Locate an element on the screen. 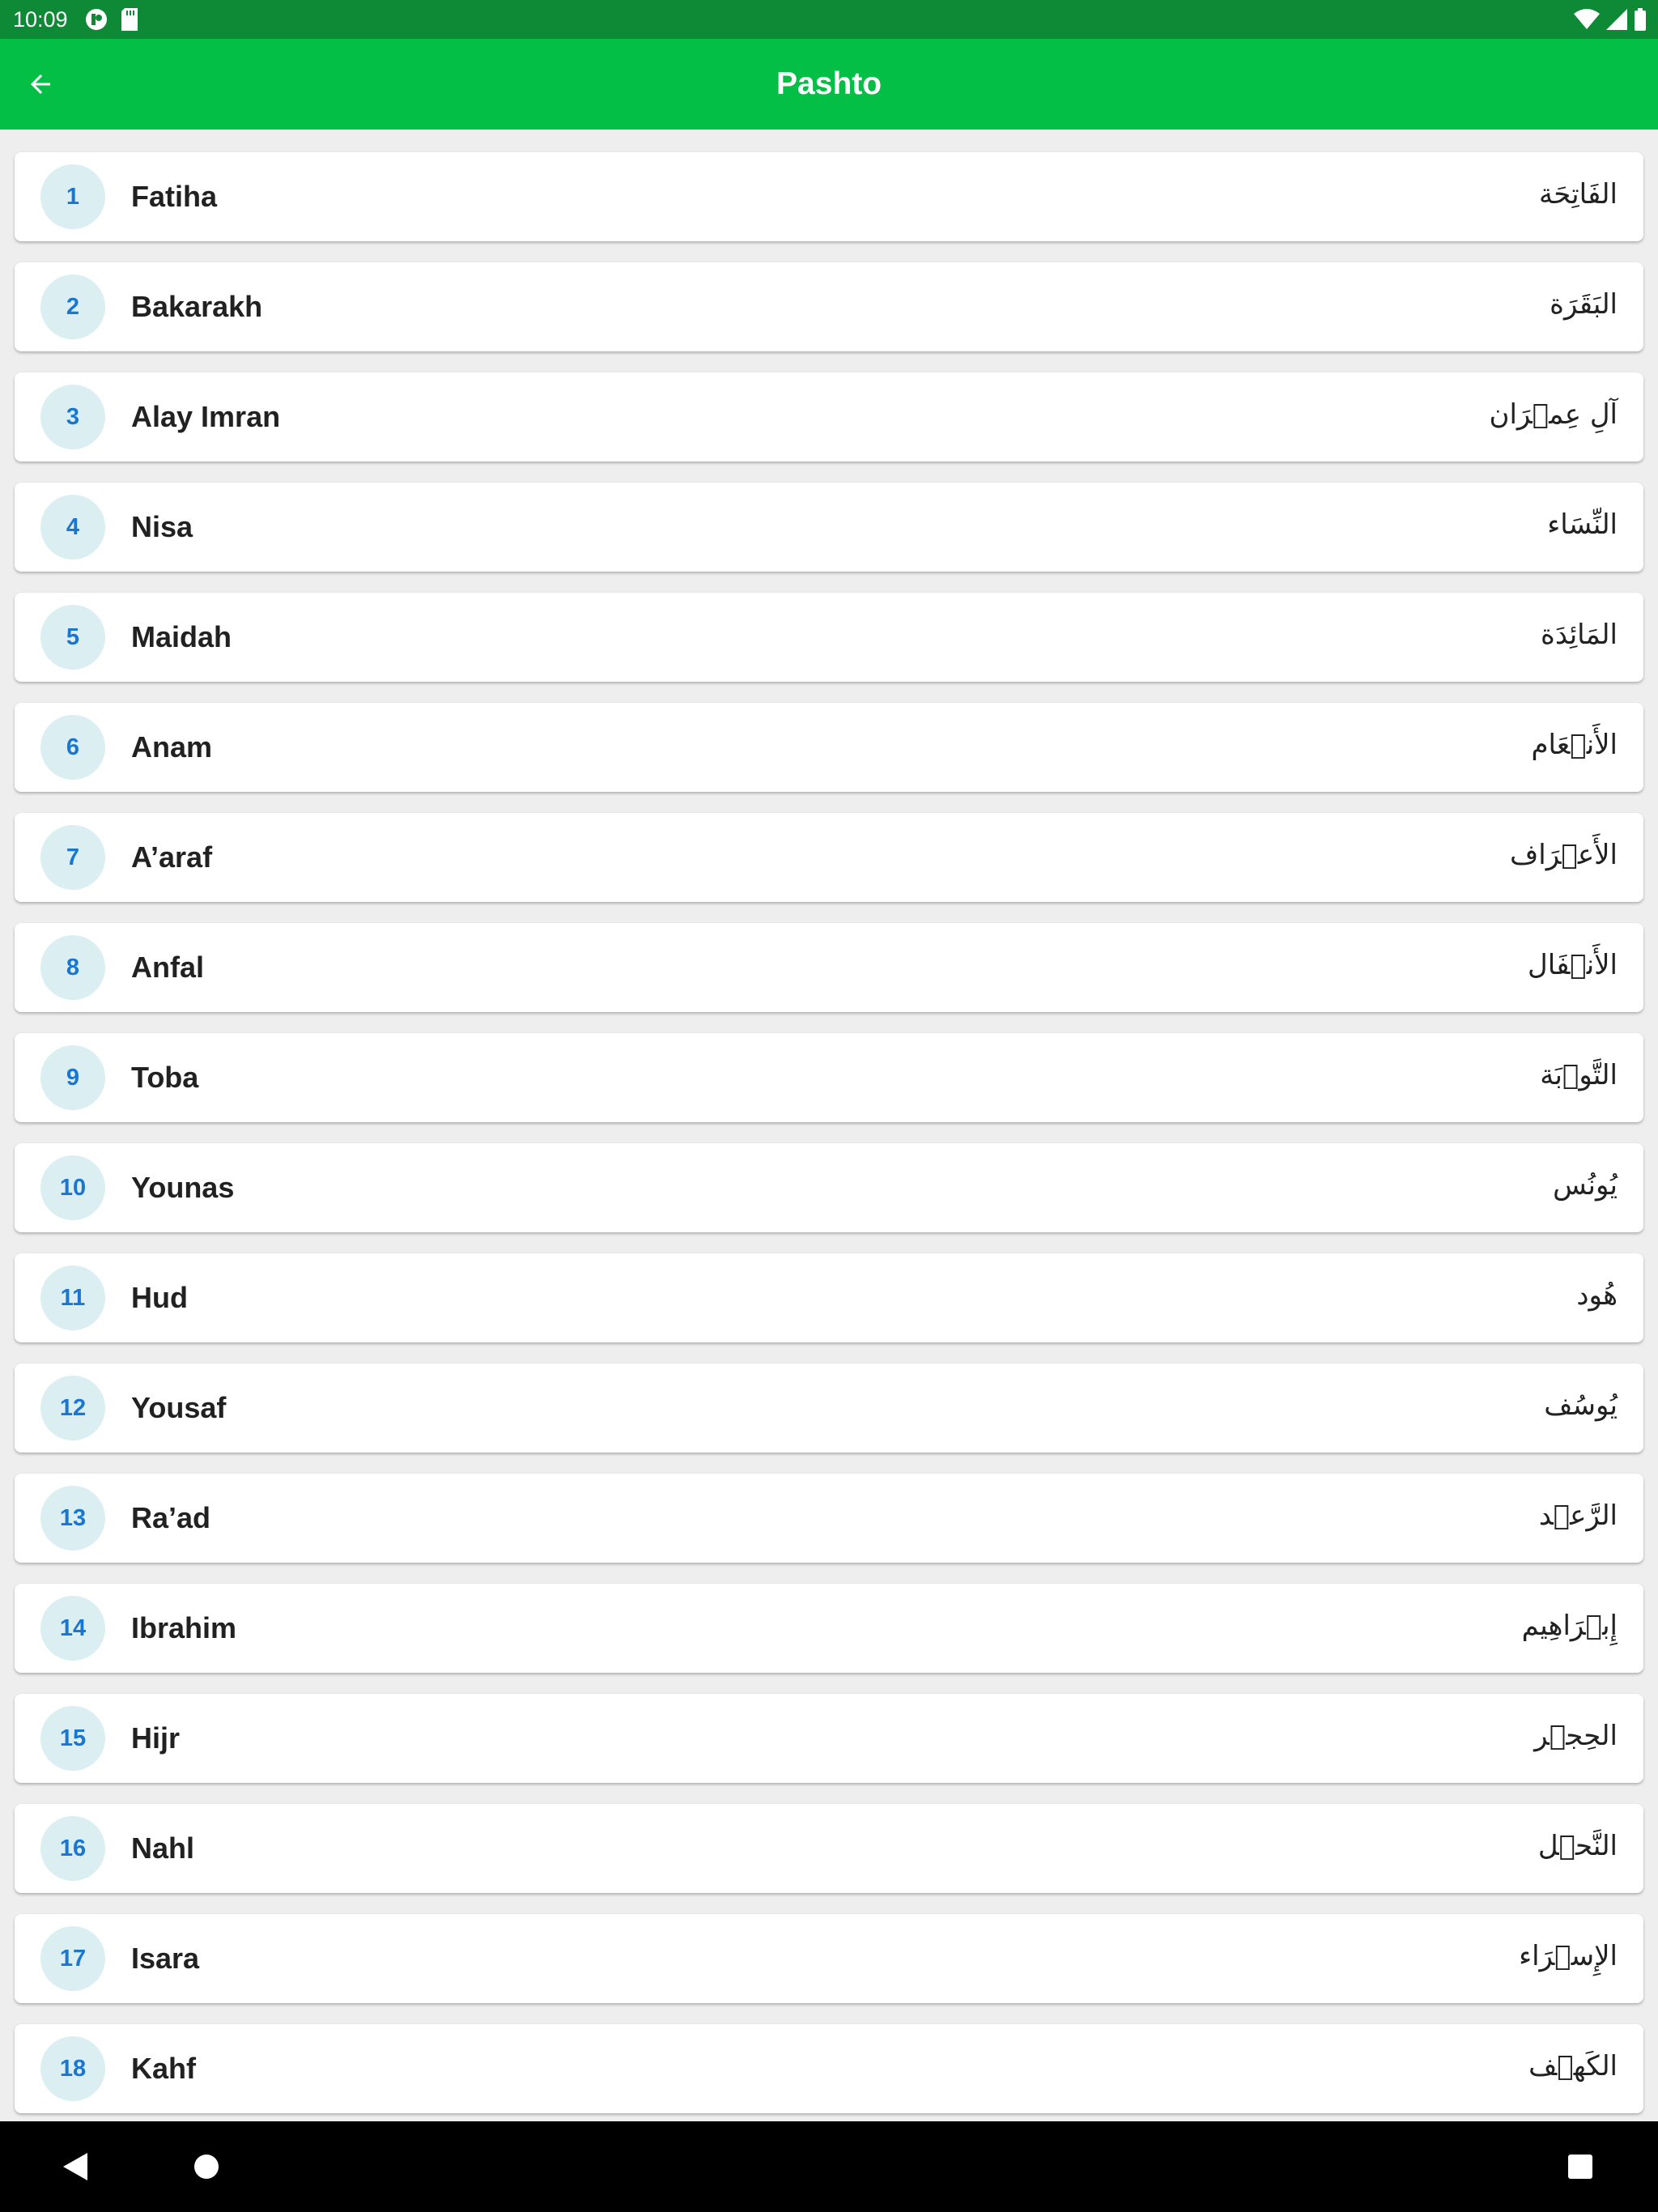 The image size is (1658, 2212). surah-item: 13 Ra’ad الرَّعۡد is located at coordinates (829, 1519).